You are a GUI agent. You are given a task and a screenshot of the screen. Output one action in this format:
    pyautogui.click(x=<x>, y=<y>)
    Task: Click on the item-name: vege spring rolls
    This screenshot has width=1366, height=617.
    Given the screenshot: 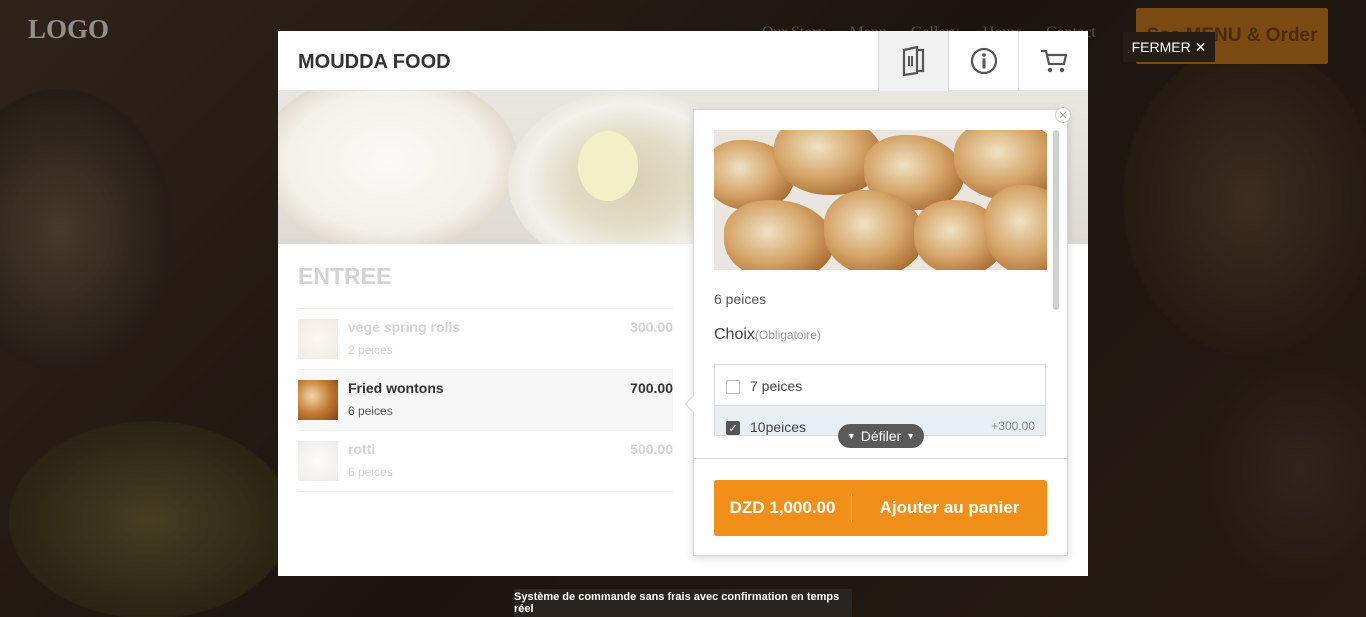 What is the action you would take?
    pyautogui.click(x=404, y=327)
    